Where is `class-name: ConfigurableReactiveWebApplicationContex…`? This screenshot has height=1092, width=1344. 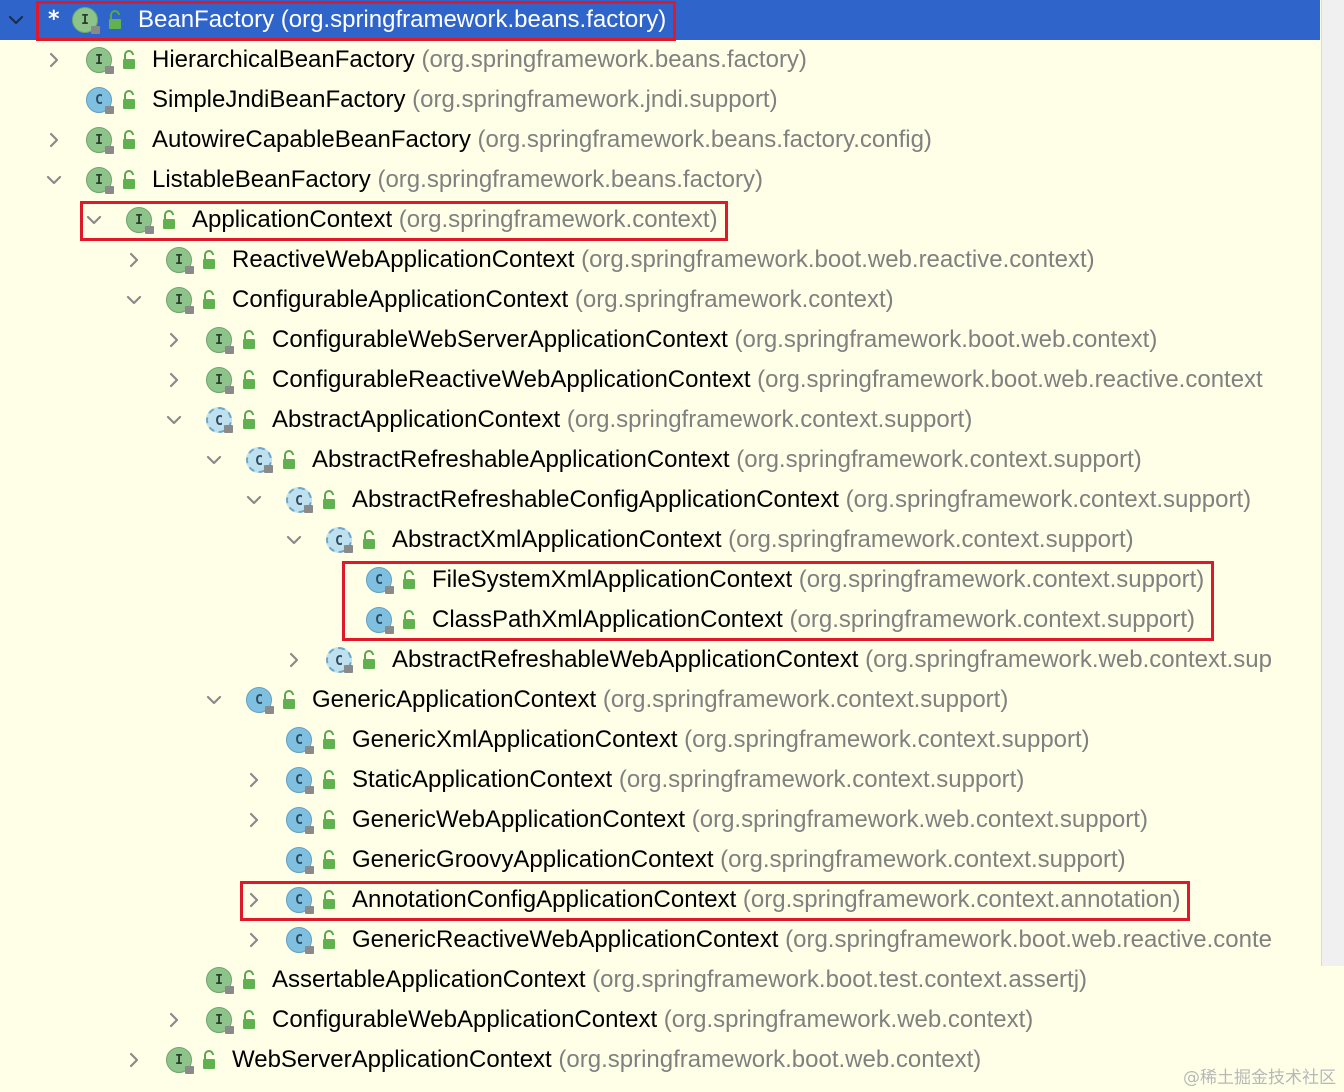
class-name: ConfigurableReactiveWebApplicationContex… is located at coordinates (511, 379).